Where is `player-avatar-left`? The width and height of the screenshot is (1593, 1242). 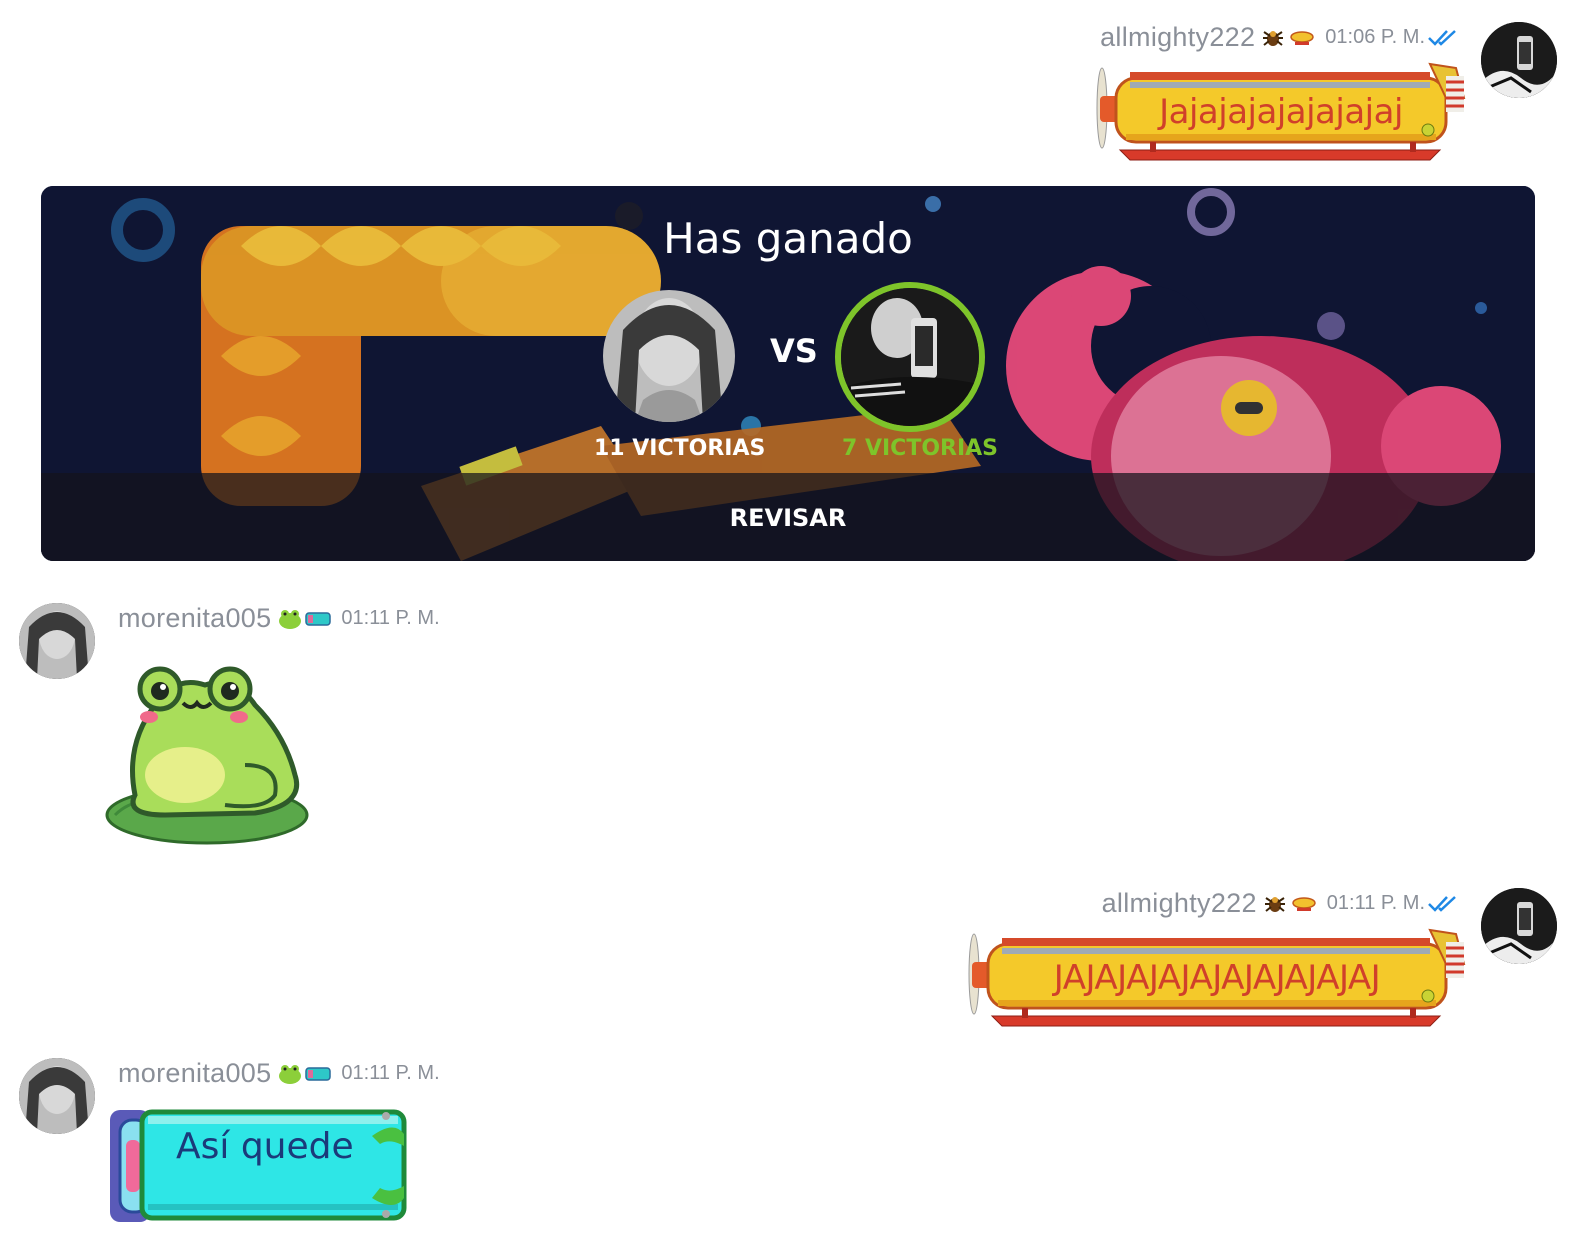
player-avatar-left is located at coordinates (669, 356).